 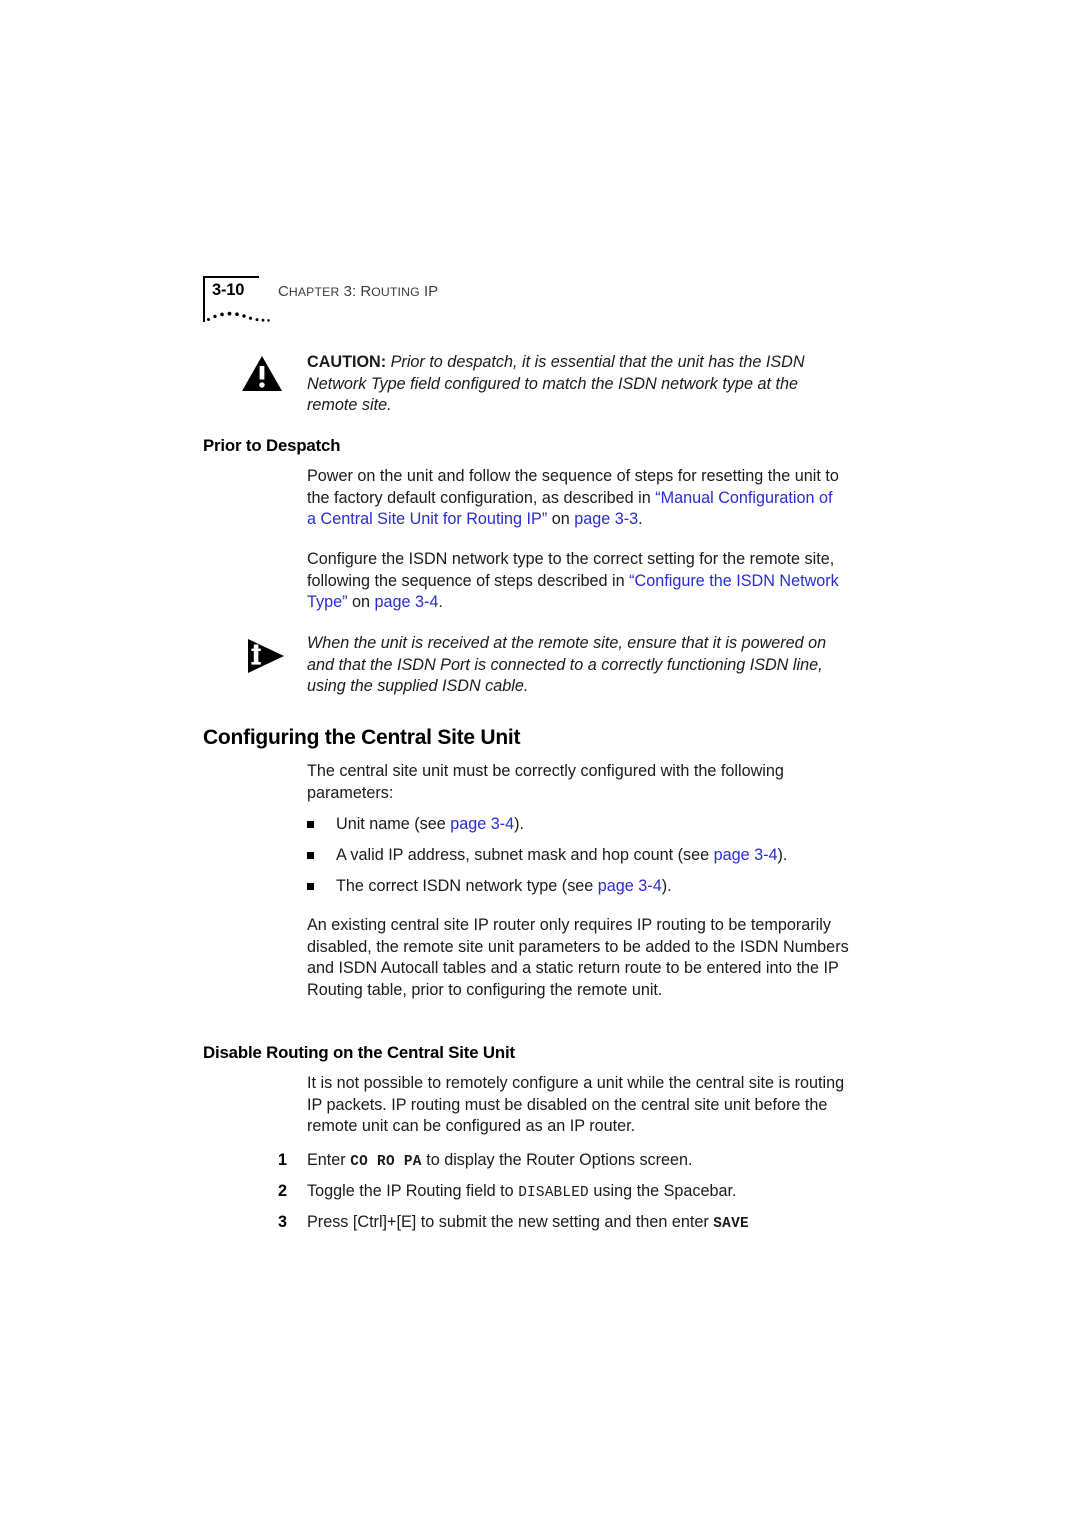 What do you see at coordinates (314, 292) in the screenshot?
I see `chapter-label-smallcaps: HAPTER` at bounding box center [314, 292].